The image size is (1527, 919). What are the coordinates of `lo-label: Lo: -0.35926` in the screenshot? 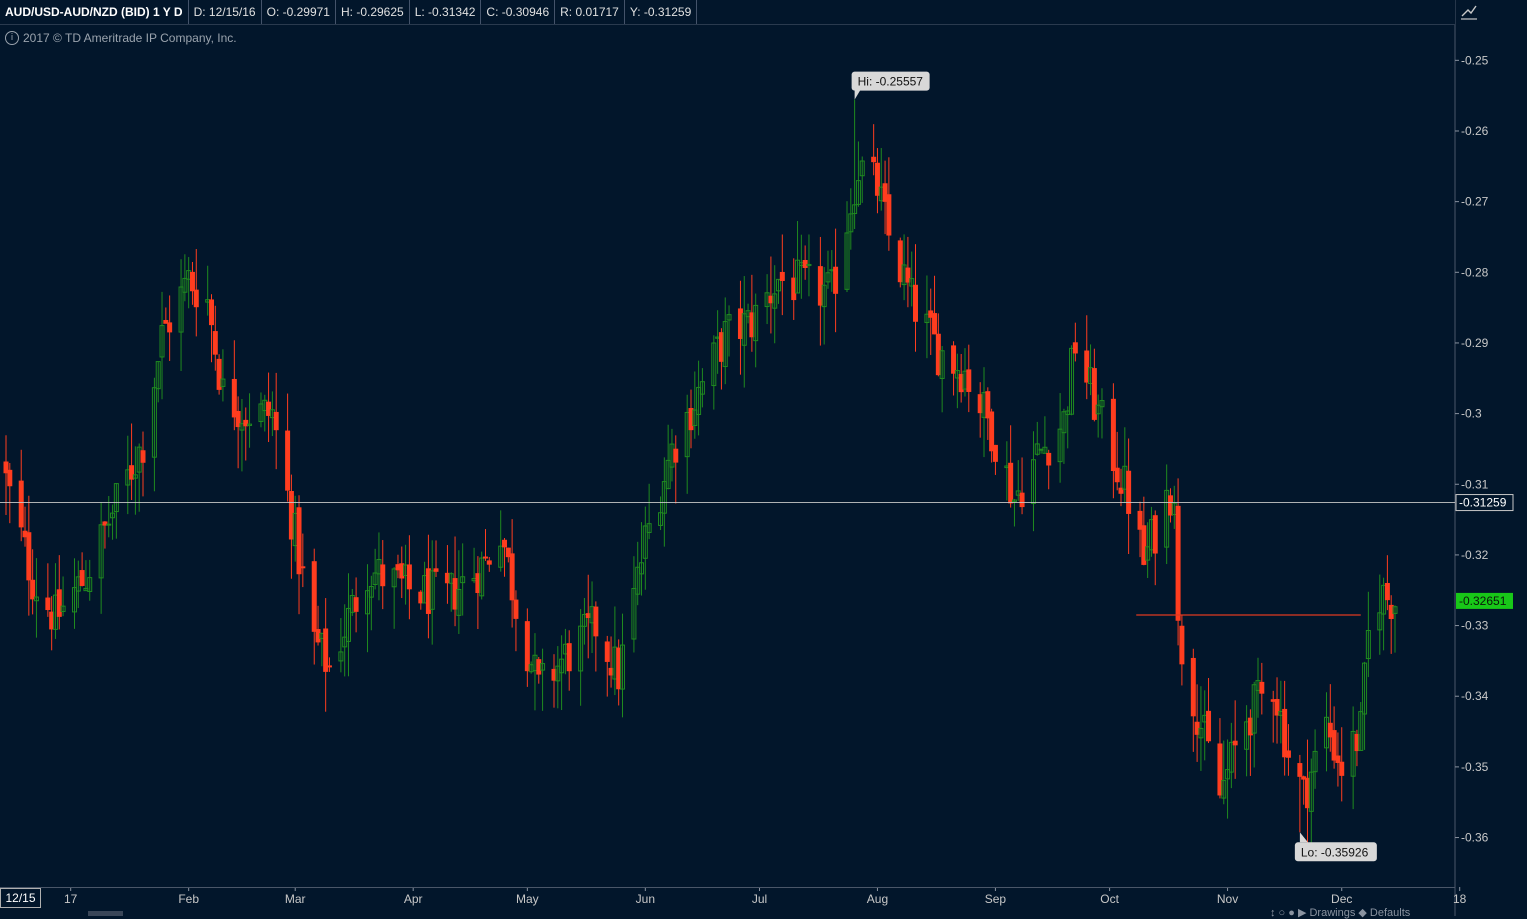 It's located at (1335, 852).